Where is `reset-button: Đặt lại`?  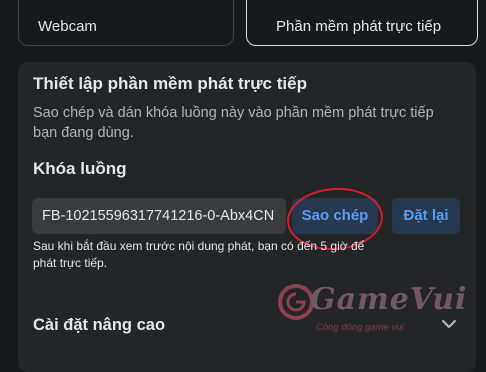
reset-button: Đặt lại is located at coordinates (426, 216).